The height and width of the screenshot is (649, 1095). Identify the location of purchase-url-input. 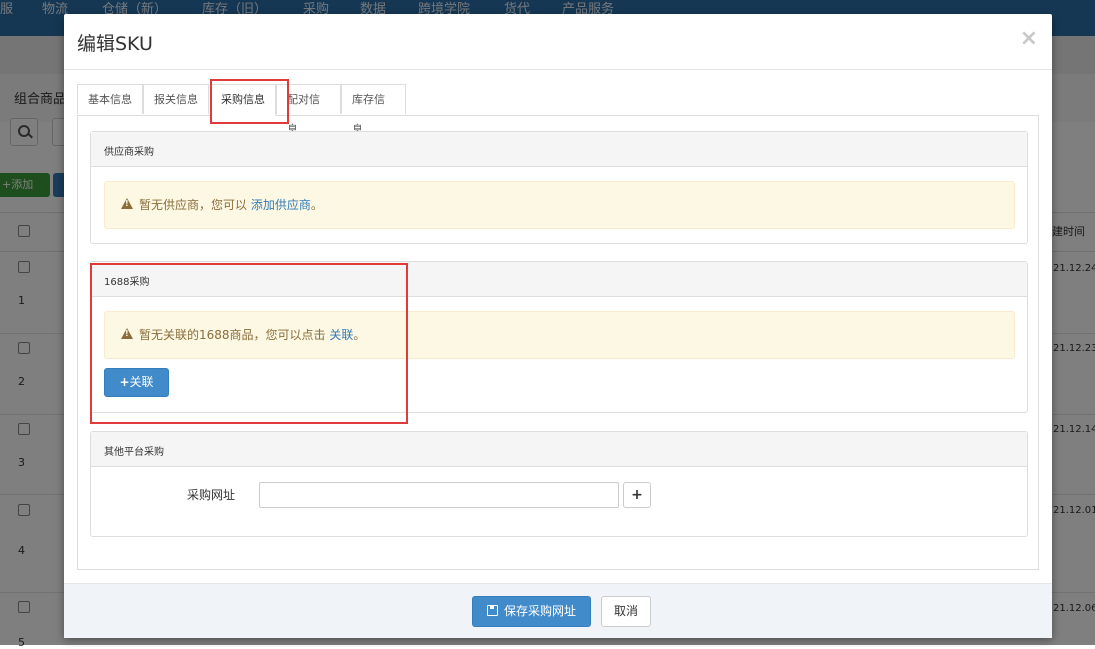
(439, 495).